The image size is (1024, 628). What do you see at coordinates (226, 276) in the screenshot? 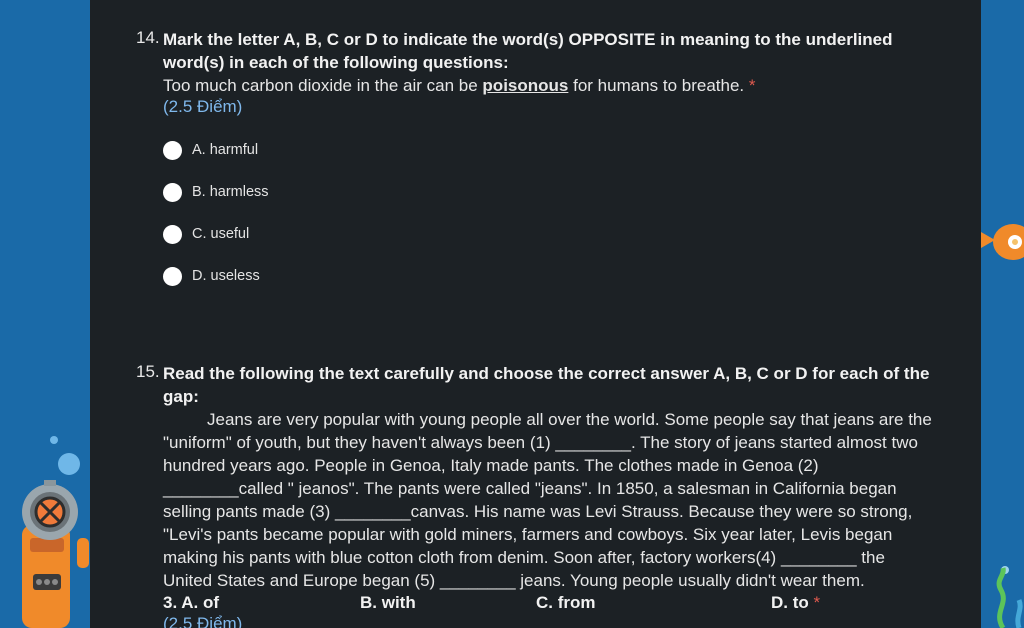
I see `option-label: D. useless` at bounding box center [226, 276].